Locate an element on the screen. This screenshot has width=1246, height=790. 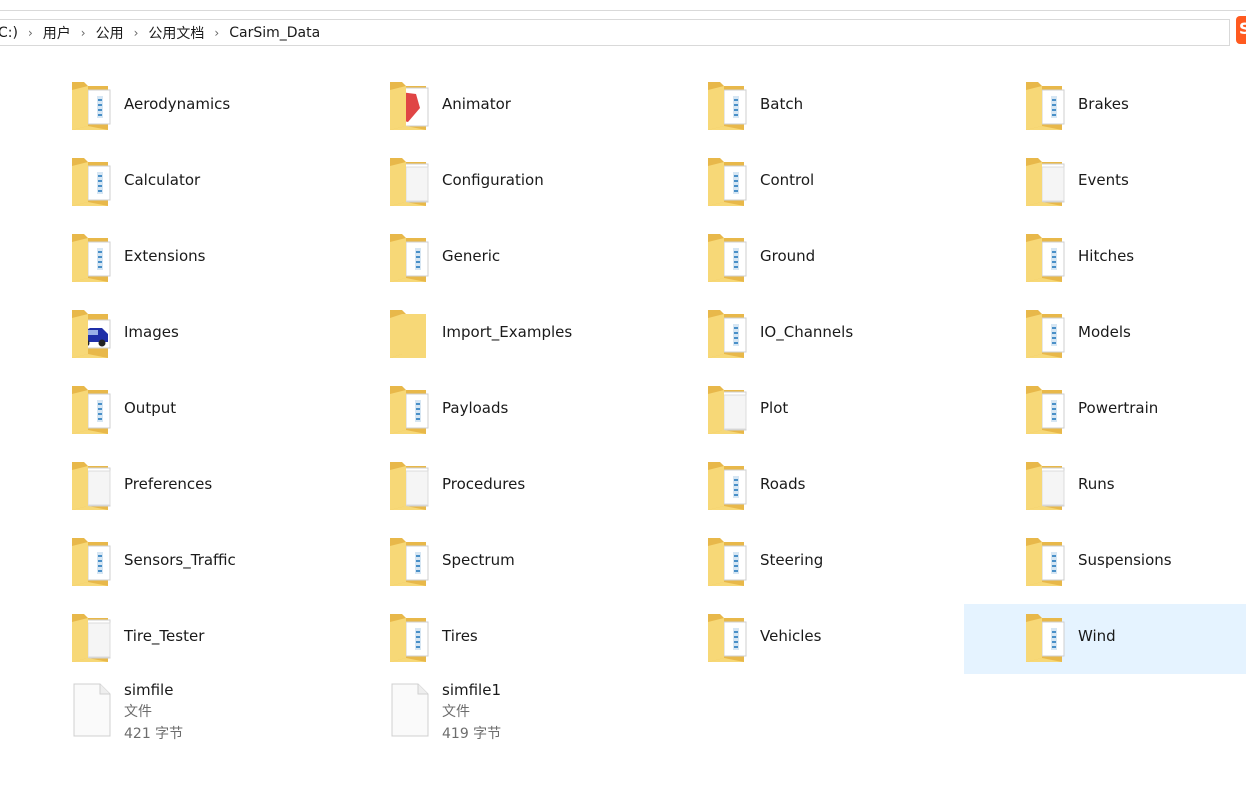
folder-item: Wind is located at coordinates (1105, 639).